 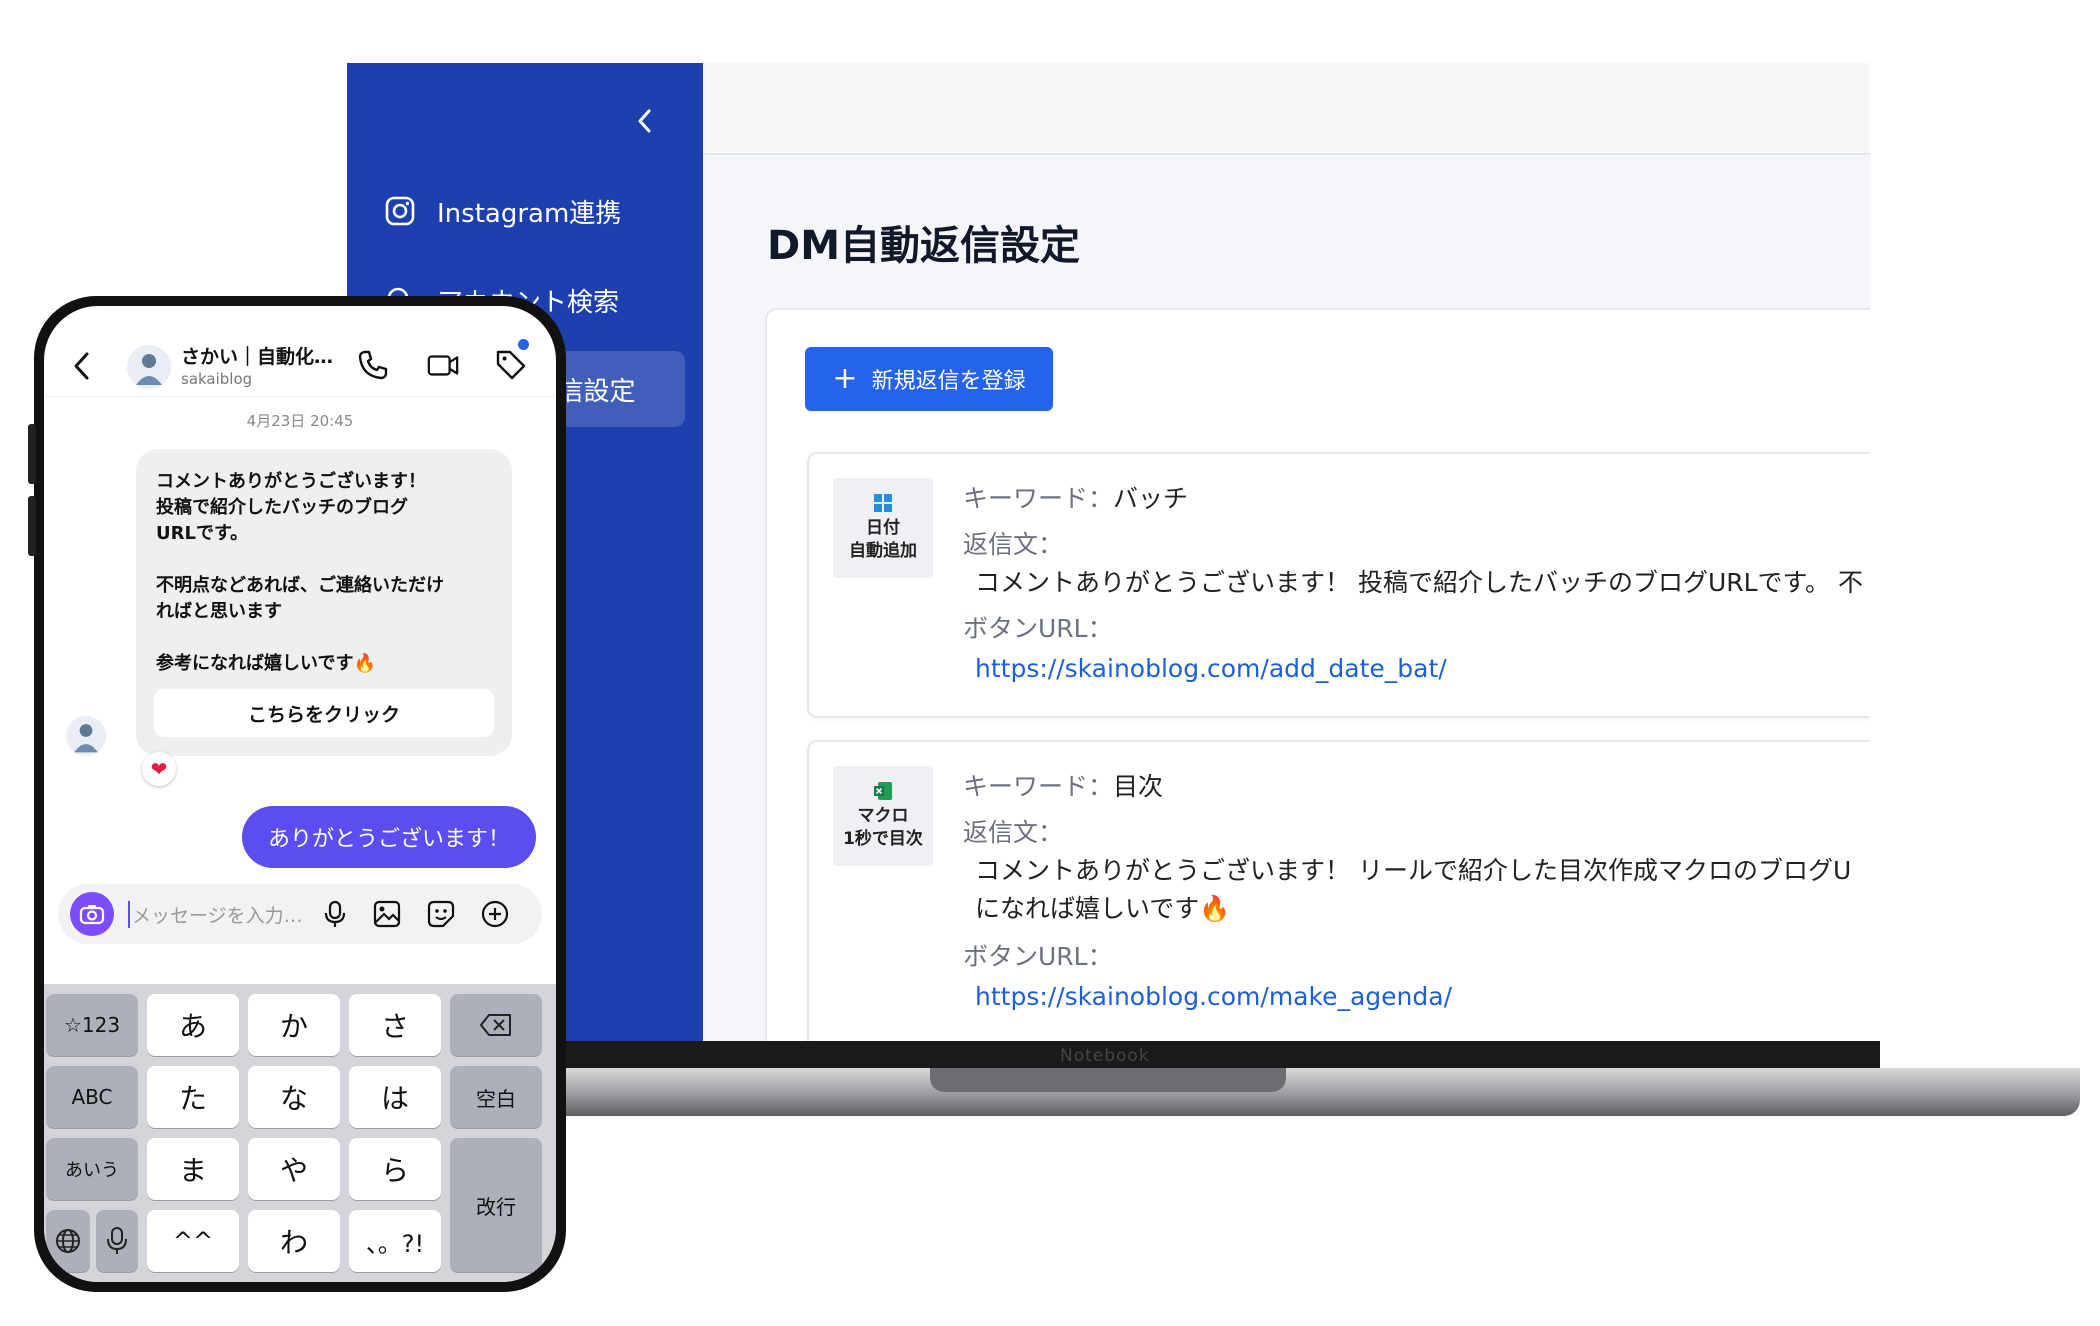 I want to click on sender-avatar, so click(x=86, y=736).